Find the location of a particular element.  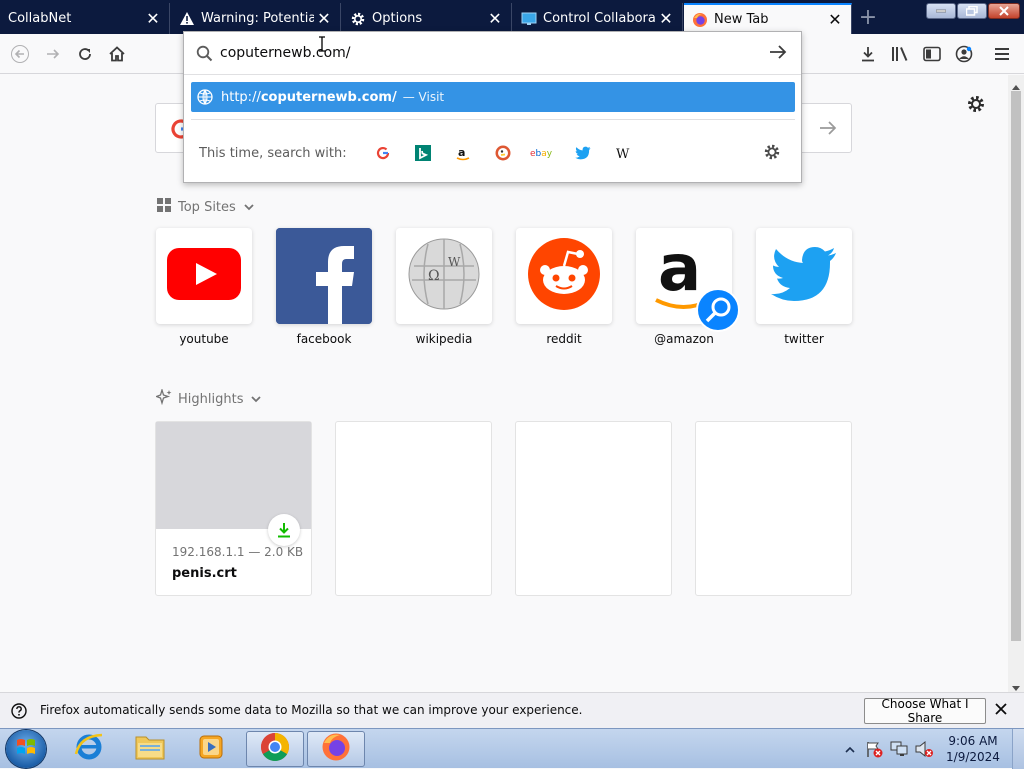

search-badge-icon is located at coordinates (718, 312).